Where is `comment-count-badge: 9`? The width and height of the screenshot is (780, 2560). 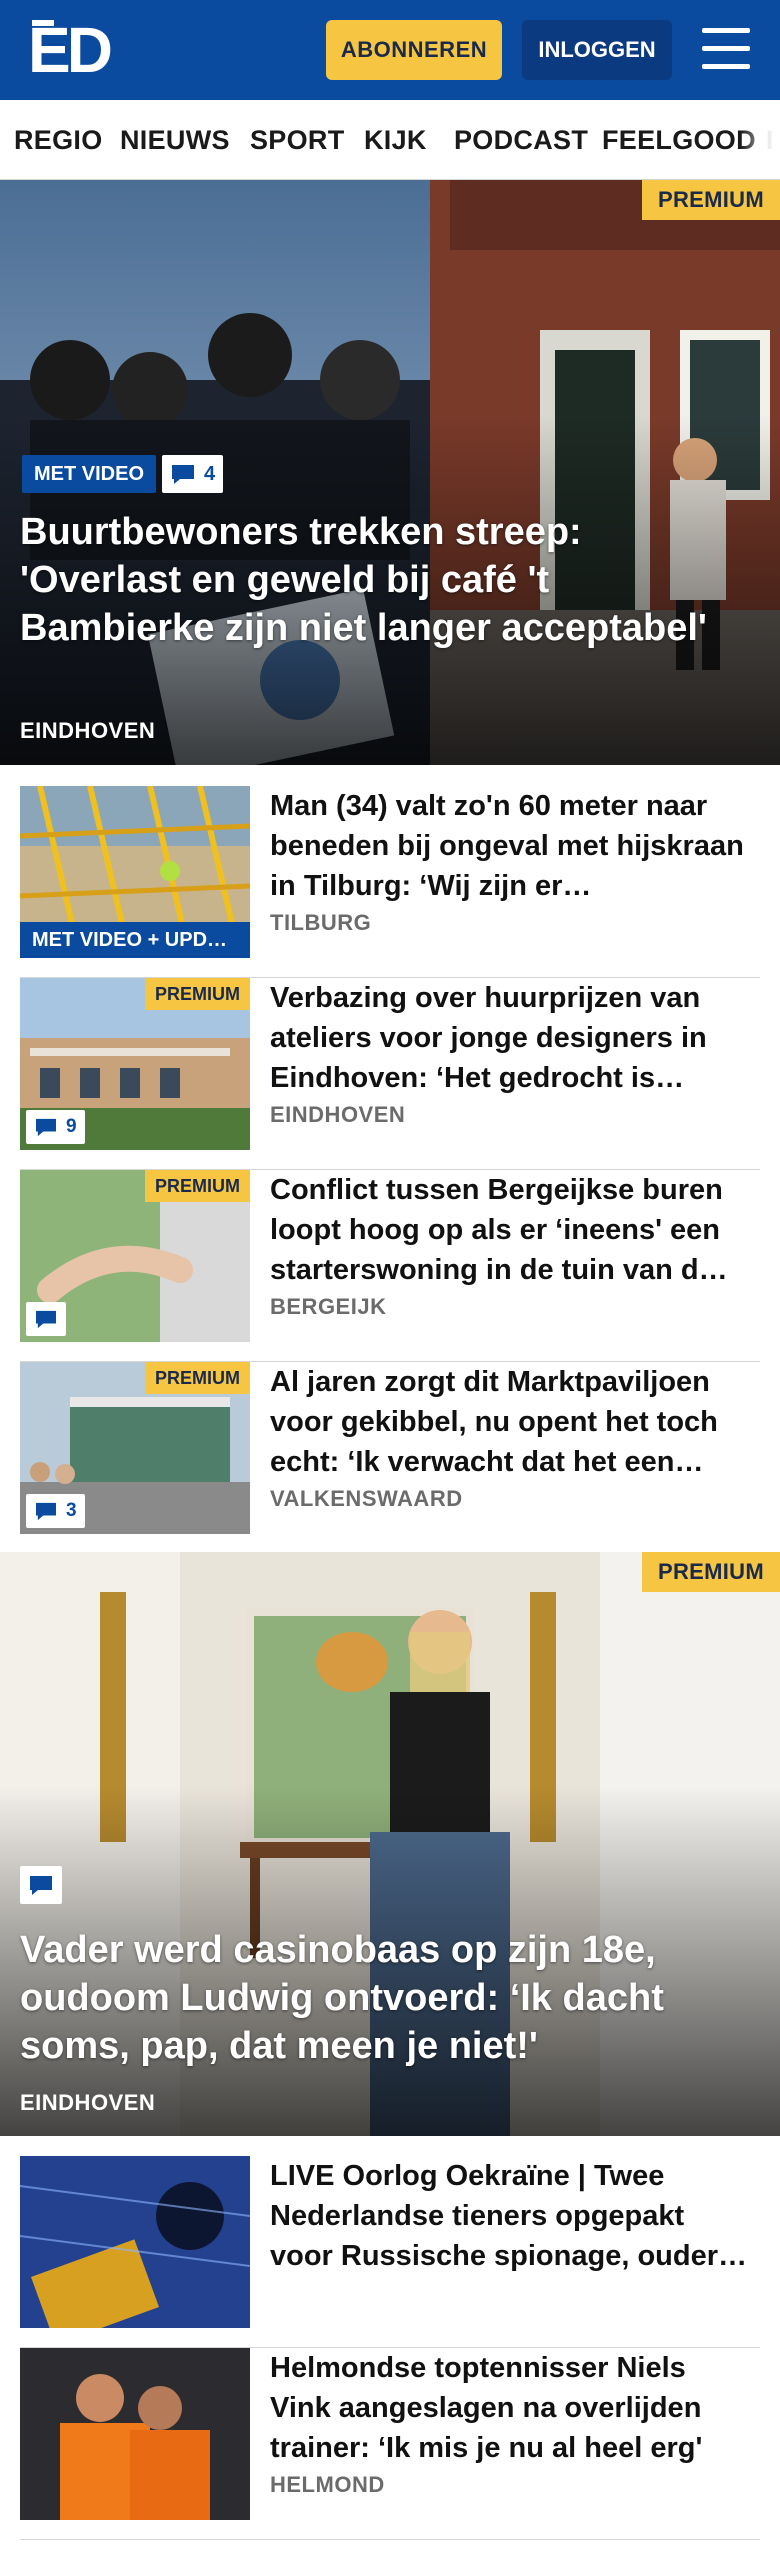 comment-count-badge: 9 is located at coordinates (55, 1127).